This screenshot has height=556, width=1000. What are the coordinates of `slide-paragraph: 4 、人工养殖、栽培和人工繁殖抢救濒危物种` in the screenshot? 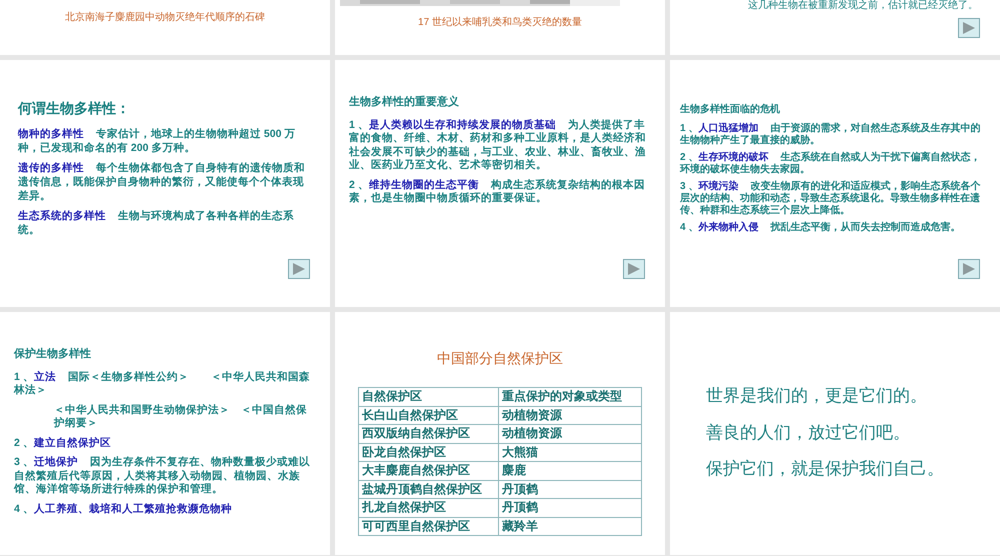 It's located at (123, 509).